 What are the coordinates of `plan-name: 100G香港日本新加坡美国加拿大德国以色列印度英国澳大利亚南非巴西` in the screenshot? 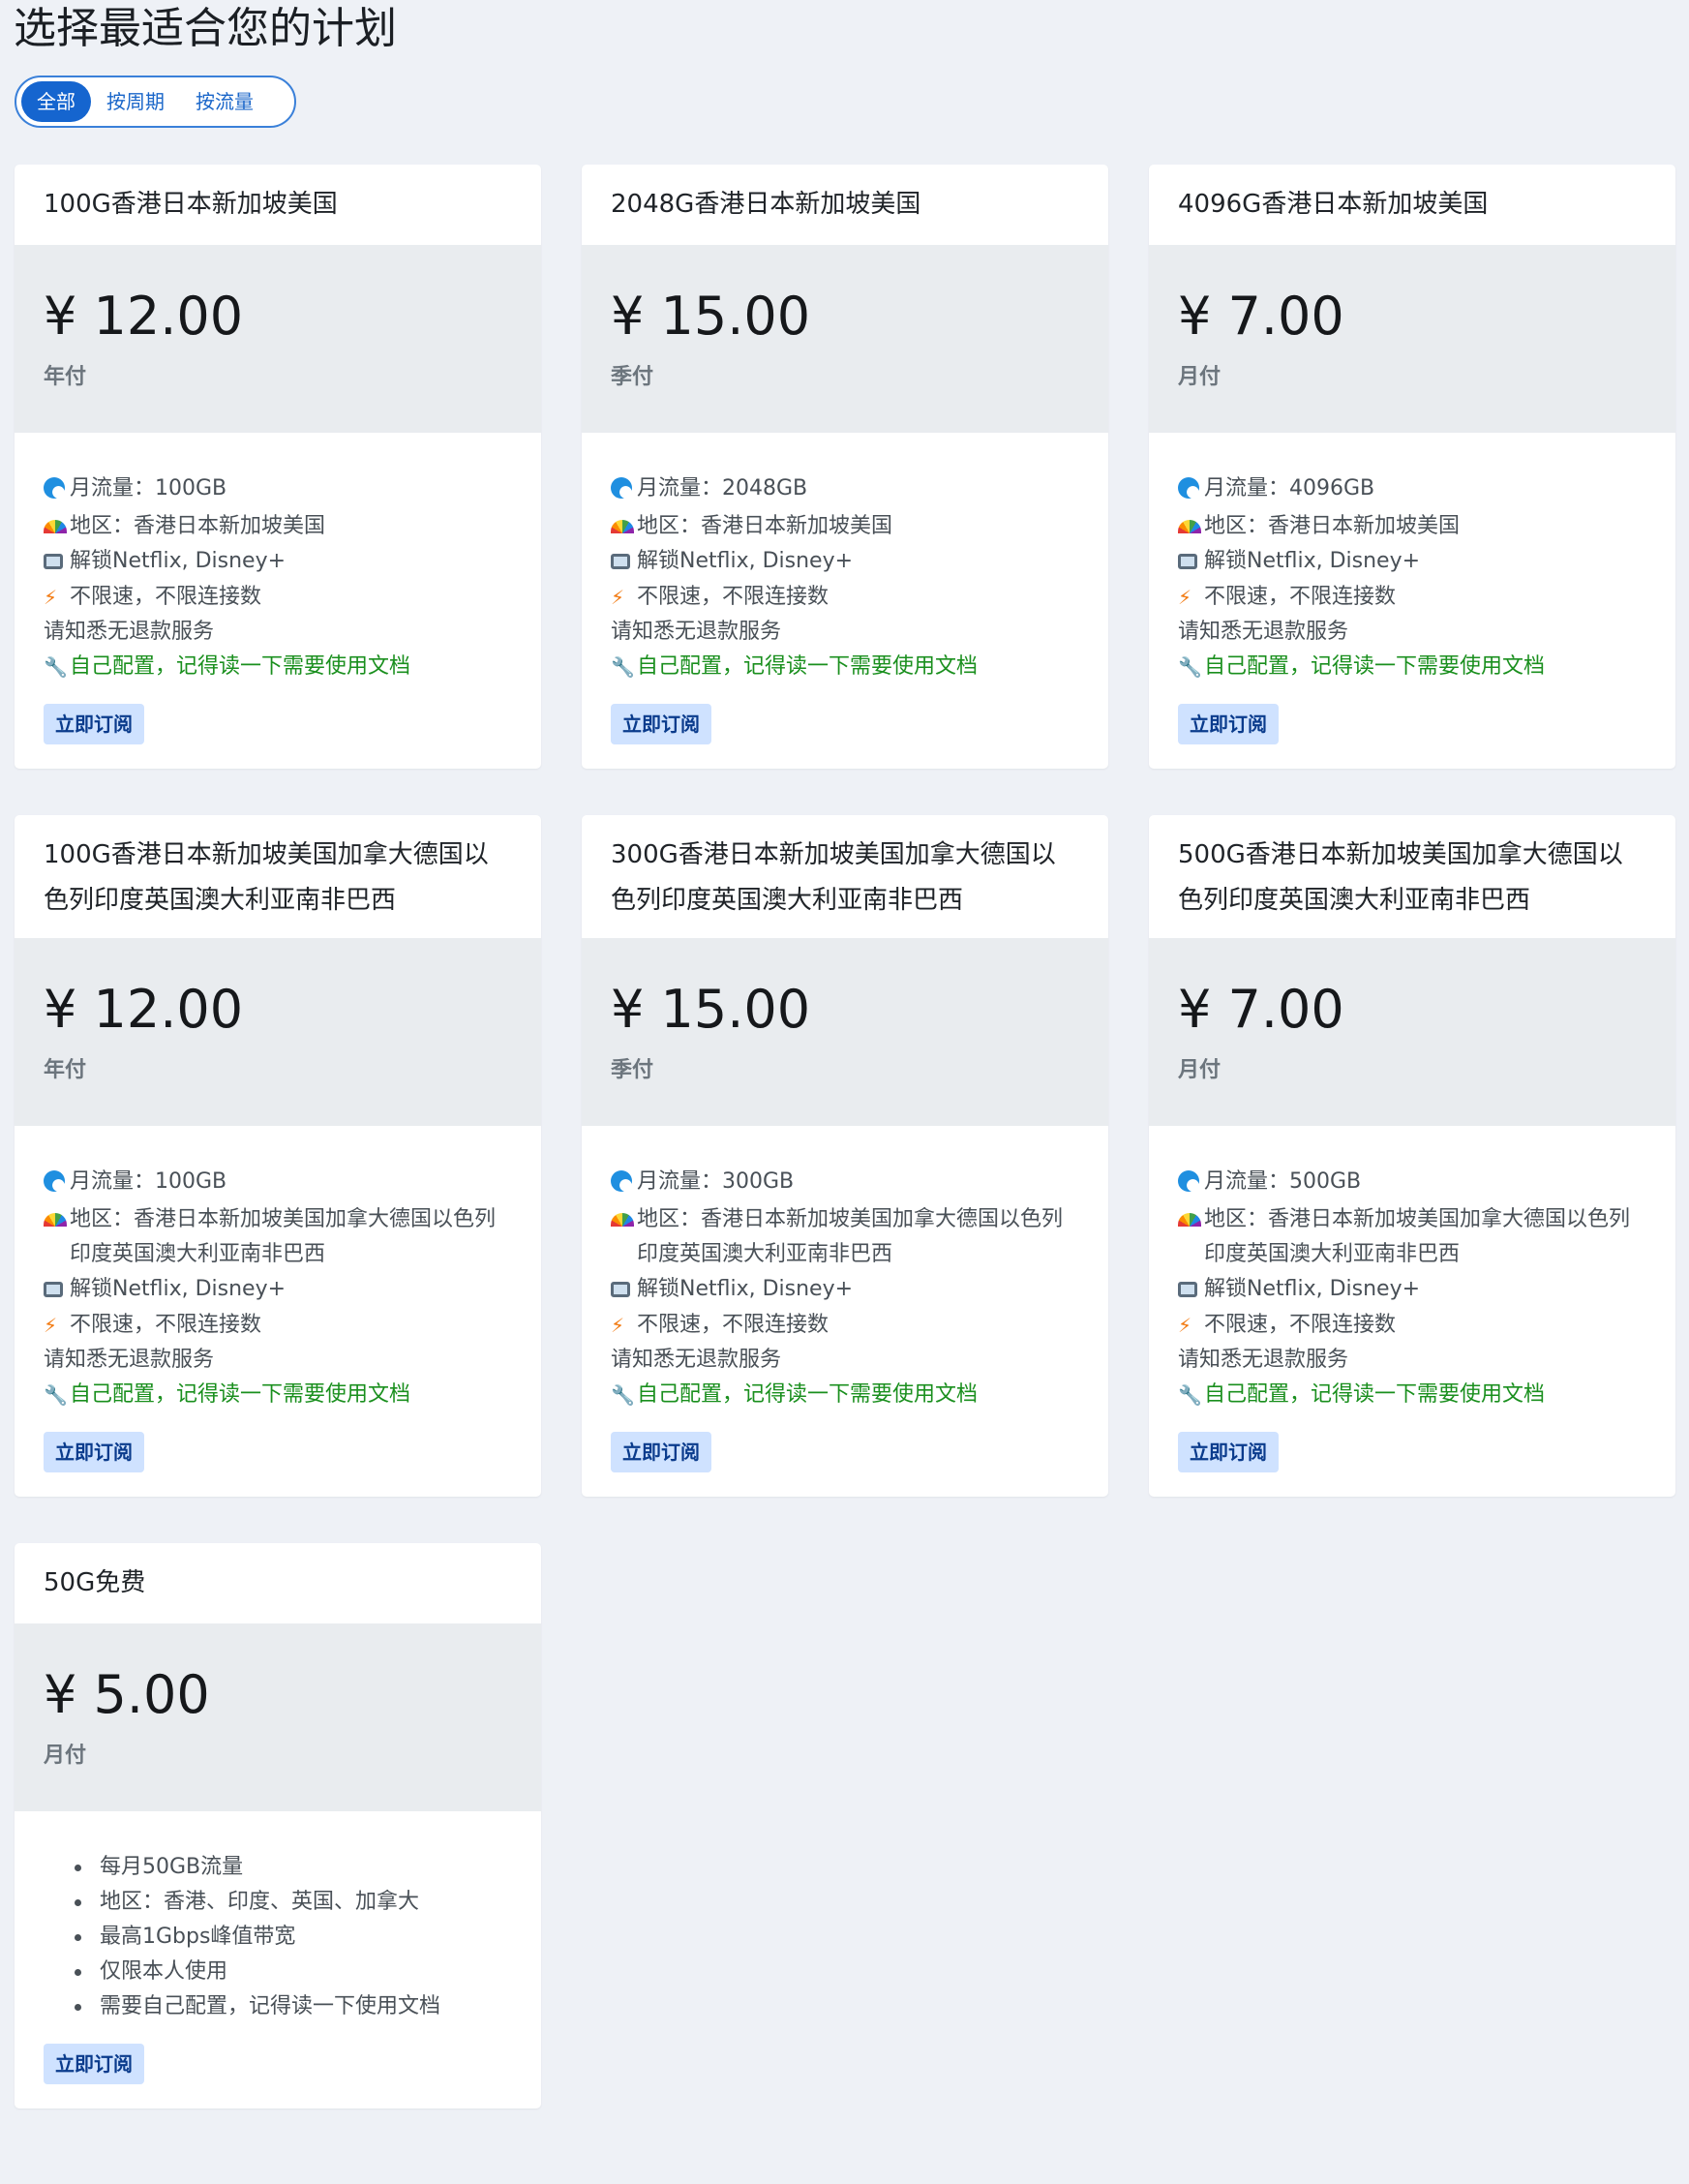 It's located at (266, 878).